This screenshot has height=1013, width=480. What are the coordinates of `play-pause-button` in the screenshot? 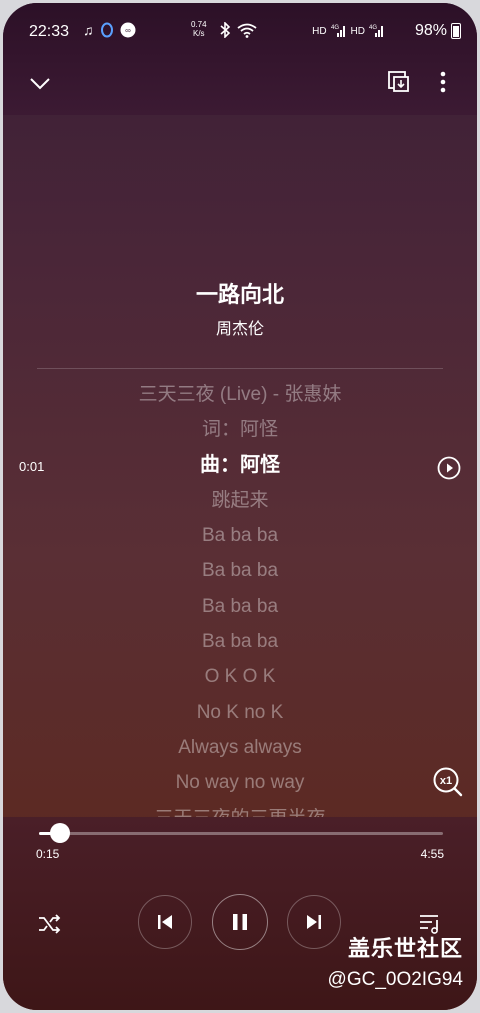 It's located at (240, 922).